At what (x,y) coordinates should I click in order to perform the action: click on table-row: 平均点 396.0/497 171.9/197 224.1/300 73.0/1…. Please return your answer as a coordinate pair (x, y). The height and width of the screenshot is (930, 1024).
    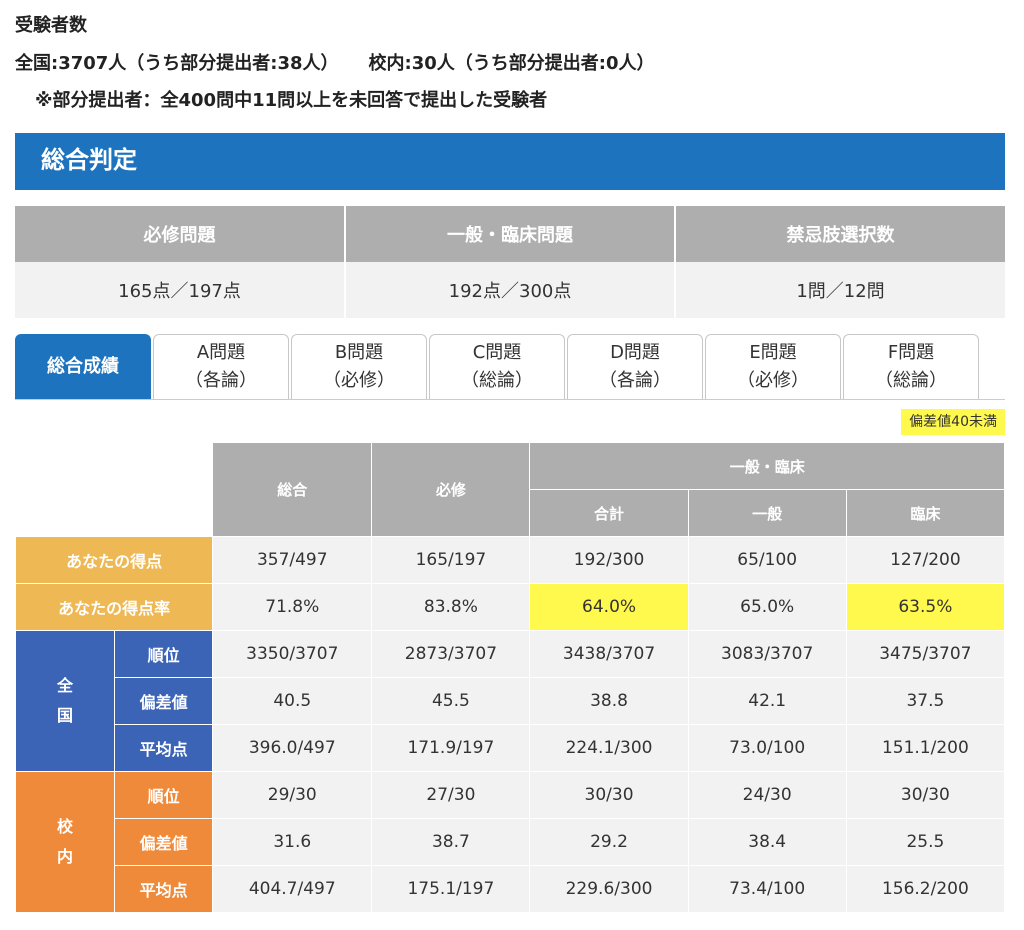
    Looking at the image, I should click on (511, 748).